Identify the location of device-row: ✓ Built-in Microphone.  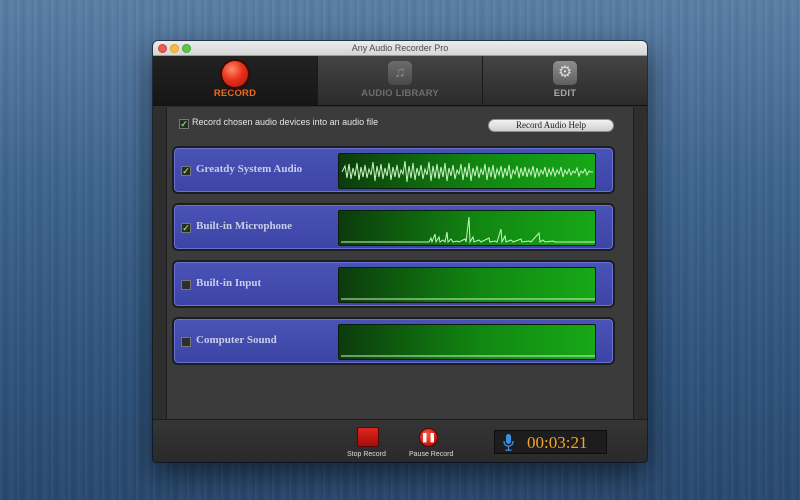
(393, 227).